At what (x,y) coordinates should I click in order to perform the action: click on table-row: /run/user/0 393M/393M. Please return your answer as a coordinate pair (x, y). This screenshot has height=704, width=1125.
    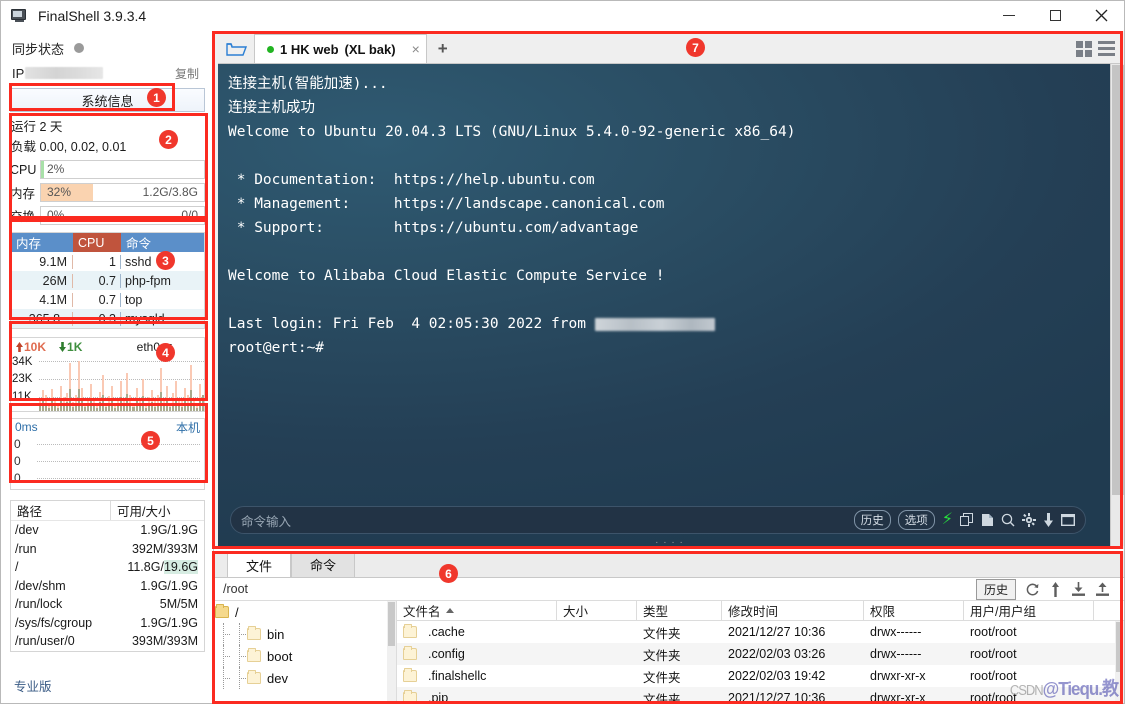
    Looking at the image, I should click on (107, 641).